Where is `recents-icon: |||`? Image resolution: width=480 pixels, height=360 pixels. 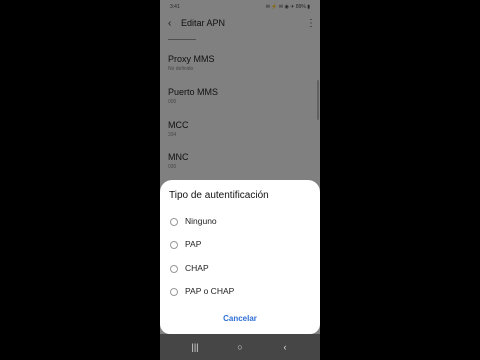
recents-icon: ||| is located at coordinates (195, 347).